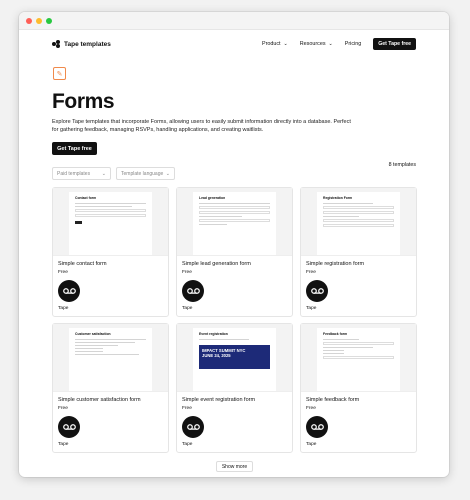 This screenshot has width=470, height=500. I want to click on banner-date: JUNE 24, 2025, so click(216, 355).